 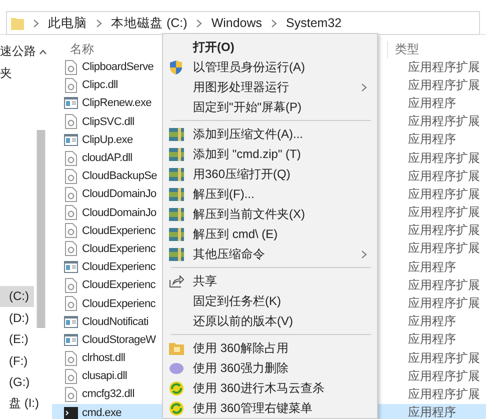 What do you see at coordinates (117, 103) in the screenshot?
I see `file-name: ClipRenew.exe` at bounding box center [117, 103].